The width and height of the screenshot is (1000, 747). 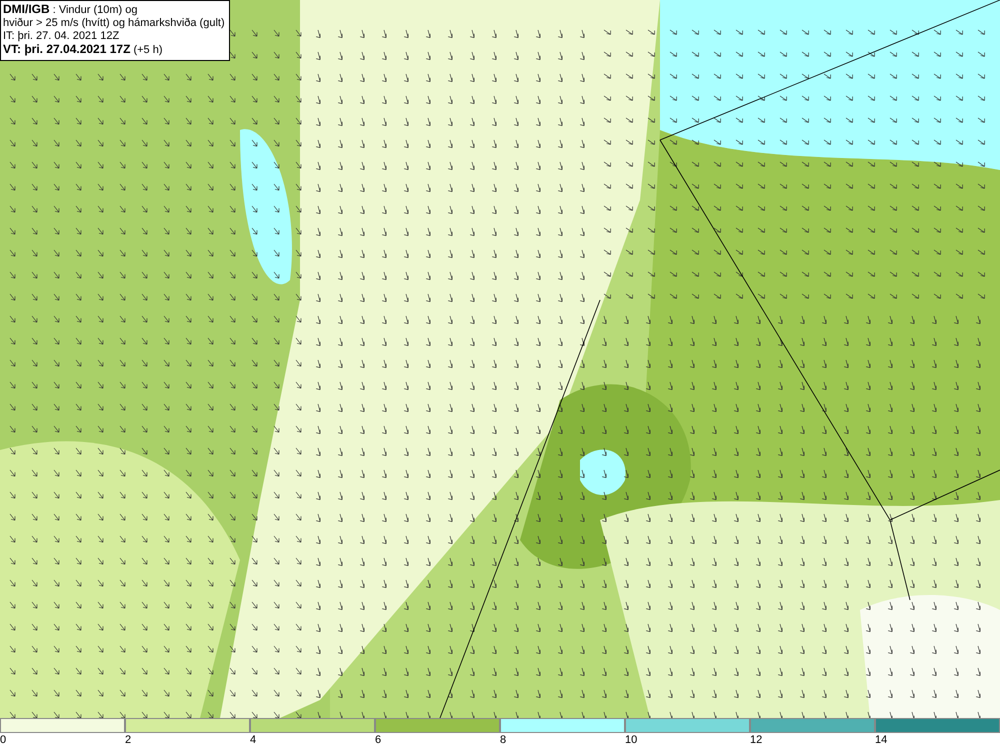 What do you see at coordinates (71, 10) in the screenshot?
I see `title-line: DMI/IGB : Vindur (10m) og` at bounding box center [71, 10].